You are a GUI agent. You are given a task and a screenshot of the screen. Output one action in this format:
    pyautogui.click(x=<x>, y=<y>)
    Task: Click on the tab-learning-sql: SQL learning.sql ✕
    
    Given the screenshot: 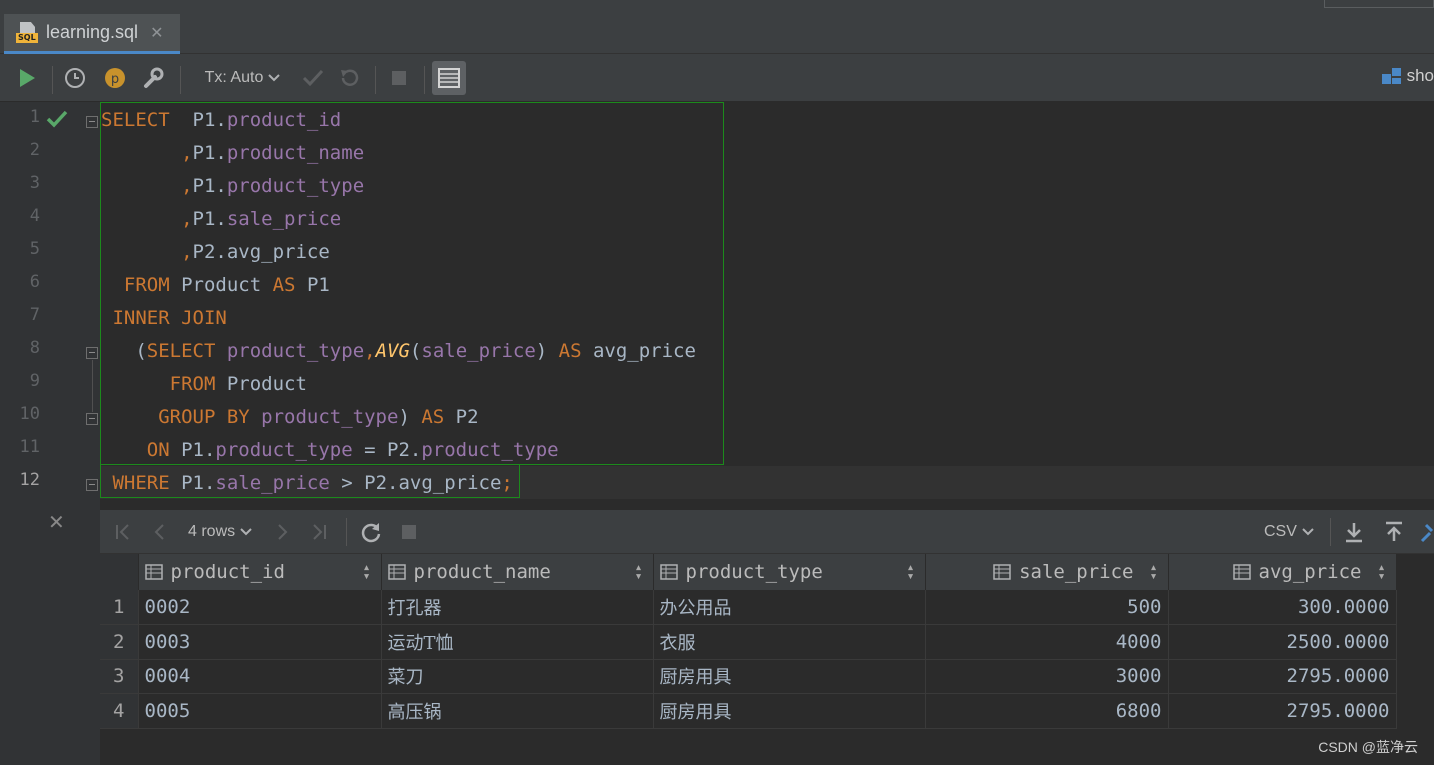 What is the action you would take?
    pyautogui.click(x=92, y=34)
    